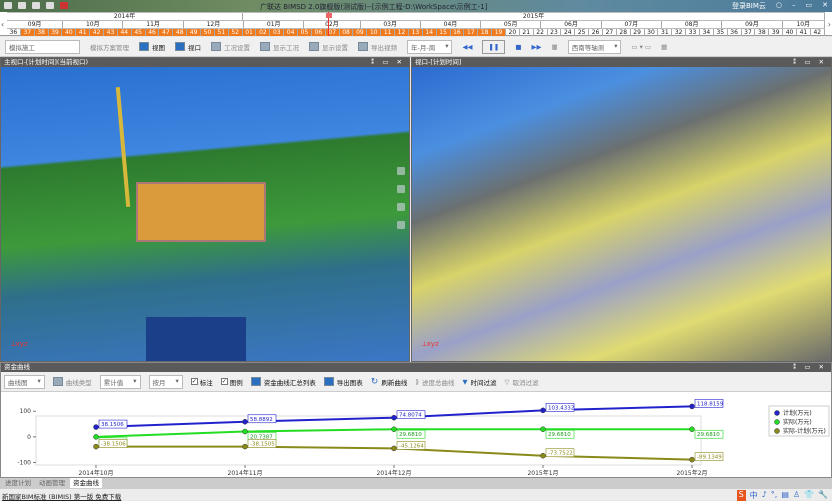  Describe the element at coordinates (518, 47) in the screenshot. I see `stop-button: ■` at that location.